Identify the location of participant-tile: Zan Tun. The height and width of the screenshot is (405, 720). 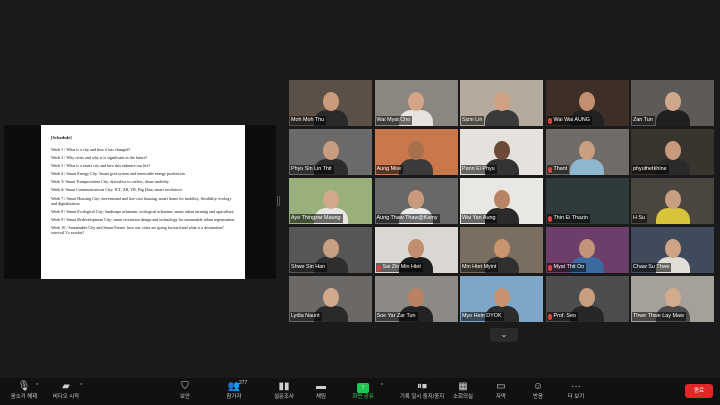
(672, 103).